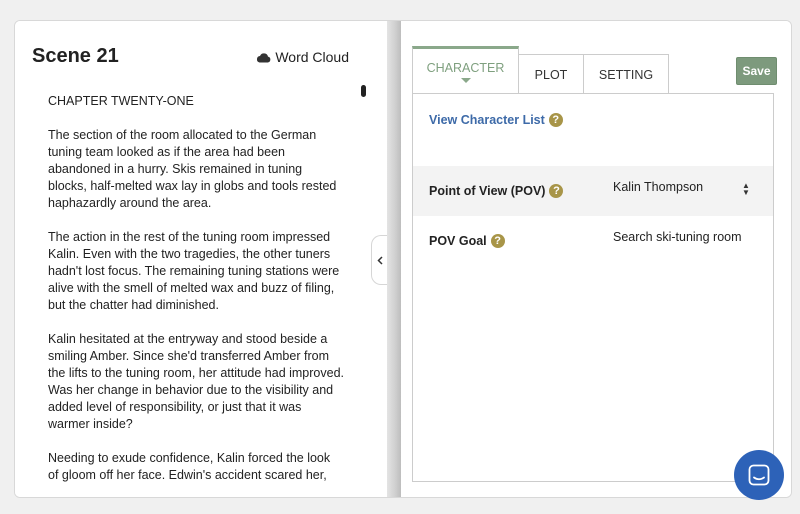 This screenshot has height=514, width=800. I want to click on word-cloud-label: Word Cloud, so click(312, 57).